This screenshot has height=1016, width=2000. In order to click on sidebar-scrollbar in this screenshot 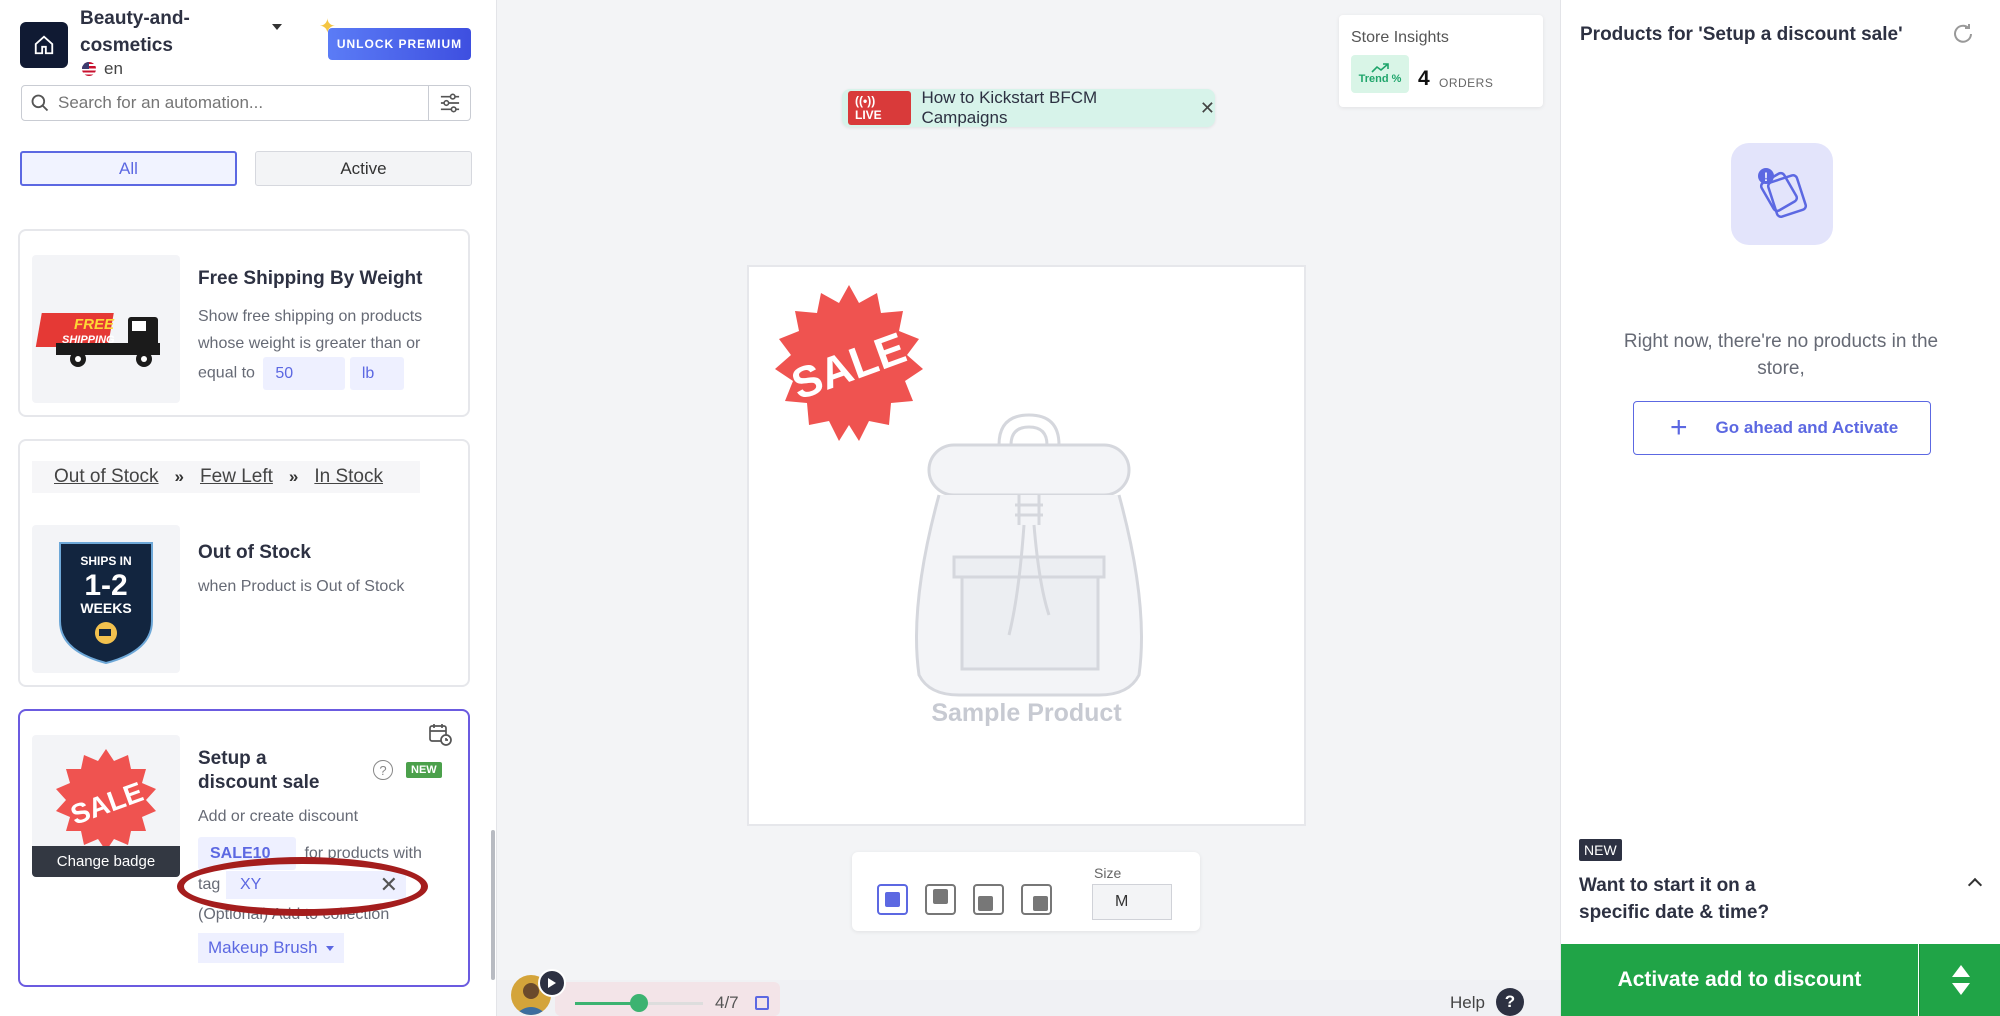, I will do `click(493, 905)`.